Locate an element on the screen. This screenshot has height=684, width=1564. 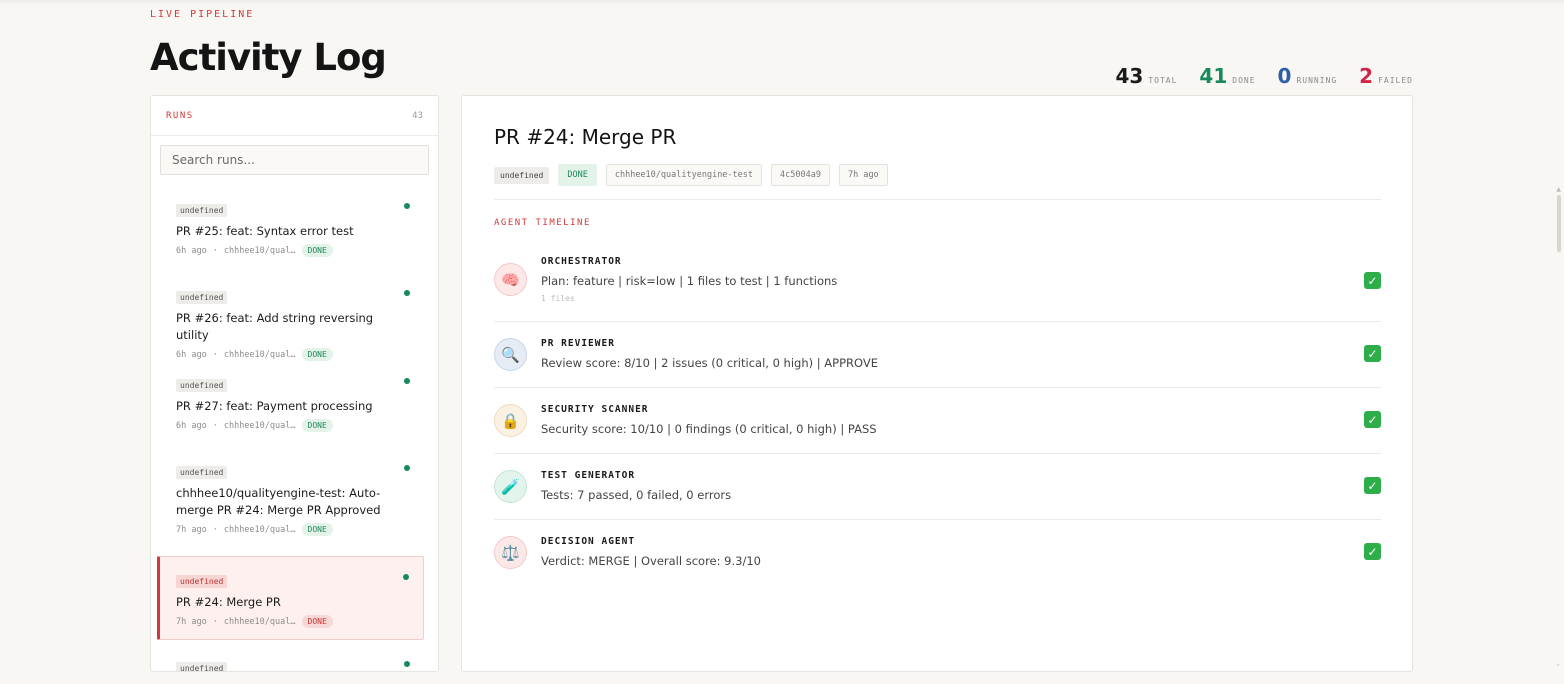
runs-title: RUNS is located at coordinates (180, 115).